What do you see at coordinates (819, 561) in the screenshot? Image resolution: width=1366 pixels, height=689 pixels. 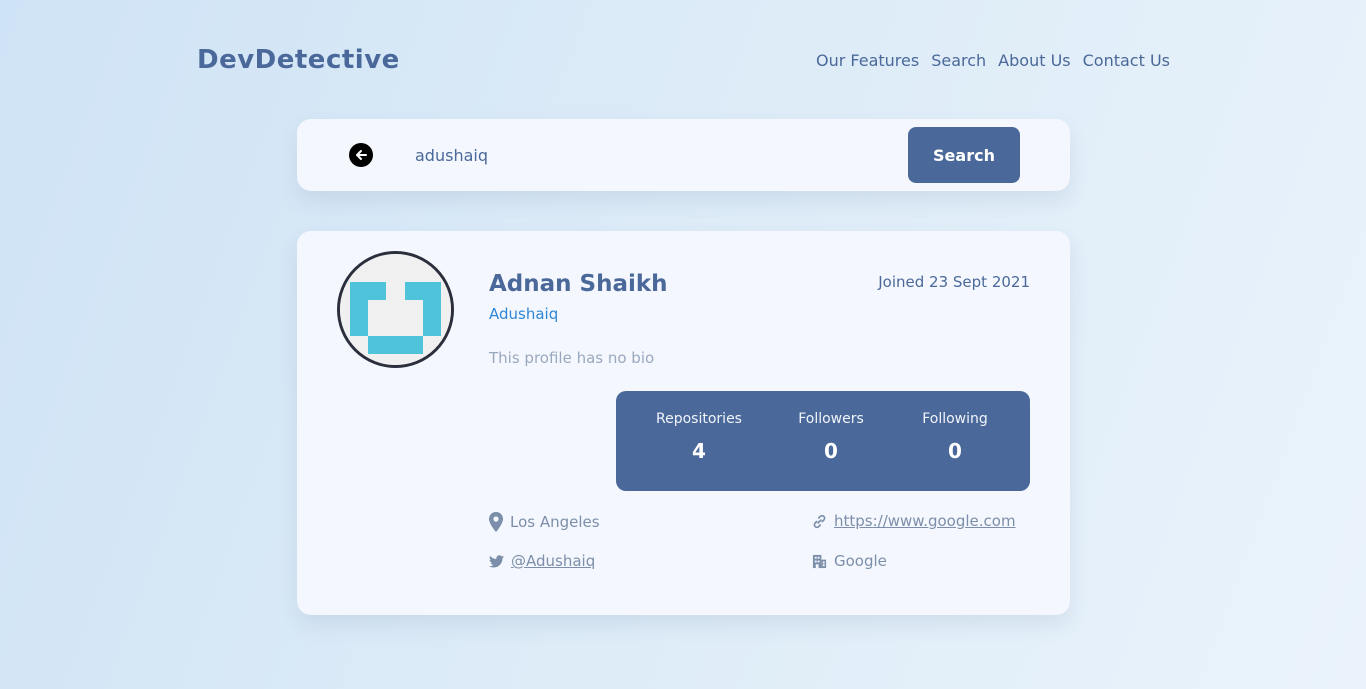 I see `building-icon` at bounding box center [819, 561].